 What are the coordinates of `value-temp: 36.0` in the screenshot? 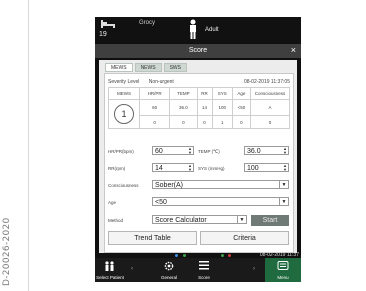 It's located at (183, 107).